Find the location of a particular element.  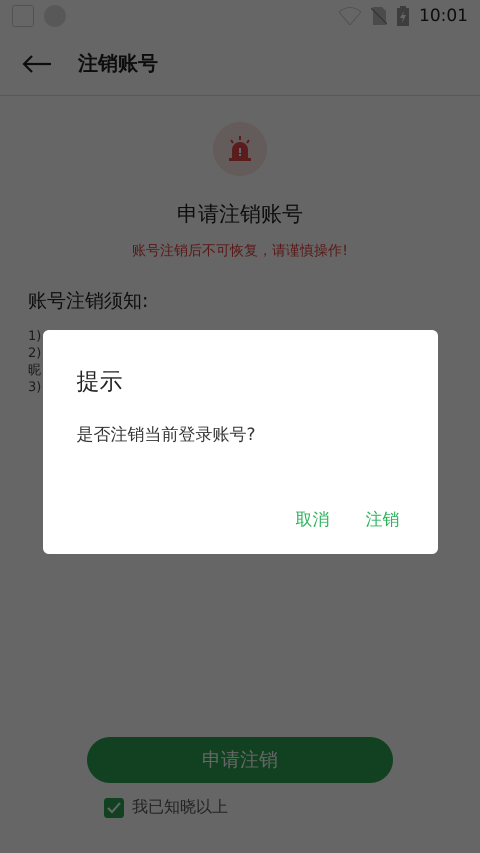

dialog-button: 取消 is located at coordinates (313, 519).